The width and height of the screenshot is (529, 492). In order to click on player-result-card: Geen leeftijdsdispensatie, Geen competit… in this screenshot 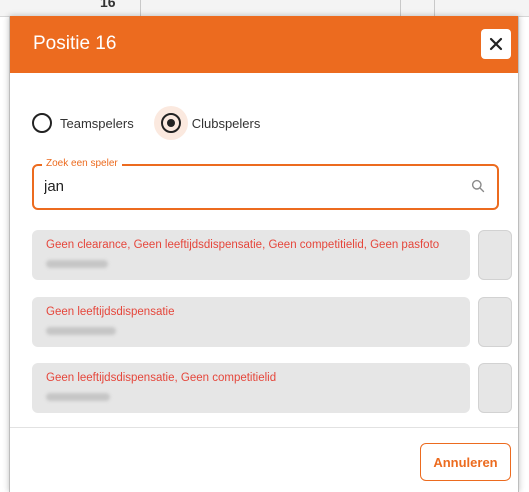, I will do `click(251, 388)`.